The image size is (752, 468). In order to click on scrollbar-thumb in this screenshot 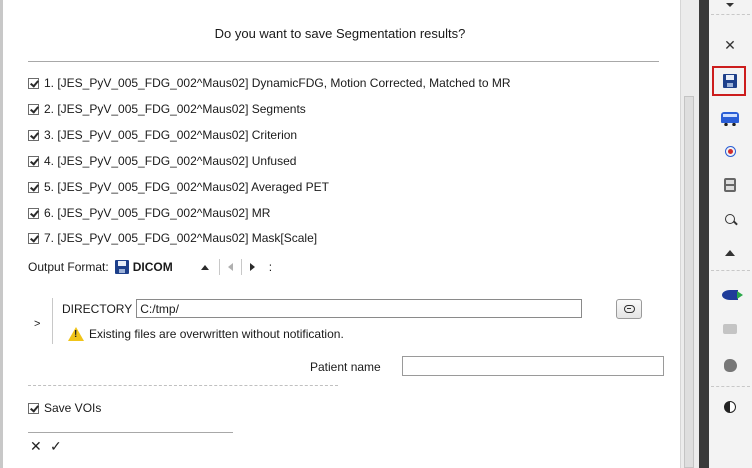, I will do `click(689, 282)`.